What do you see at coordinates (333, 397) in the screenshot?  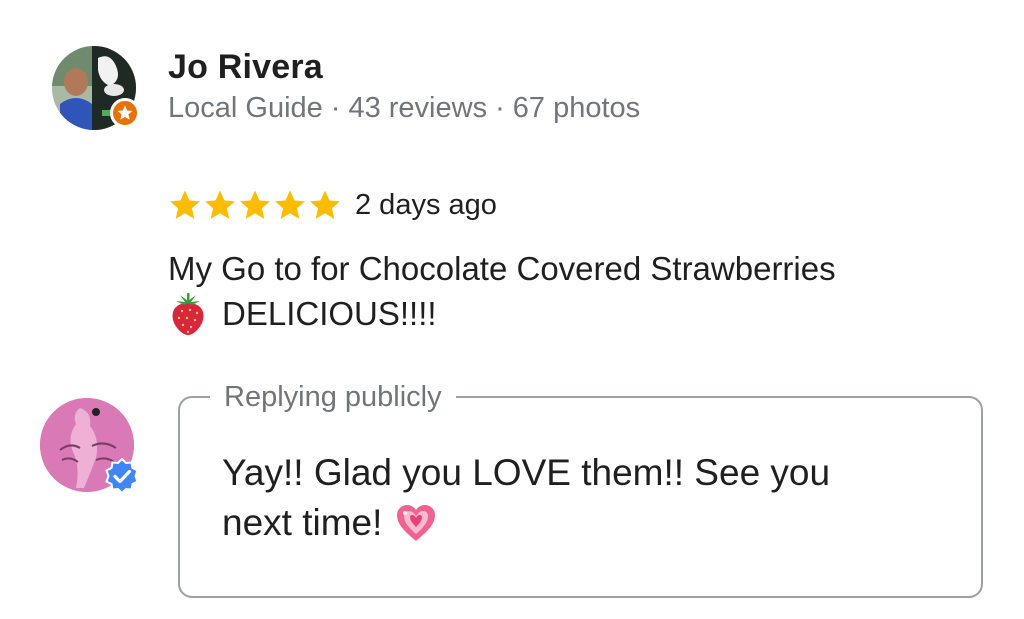 I see `replying-publicly-label: Replying publicly` at bounding box center [333, 397].